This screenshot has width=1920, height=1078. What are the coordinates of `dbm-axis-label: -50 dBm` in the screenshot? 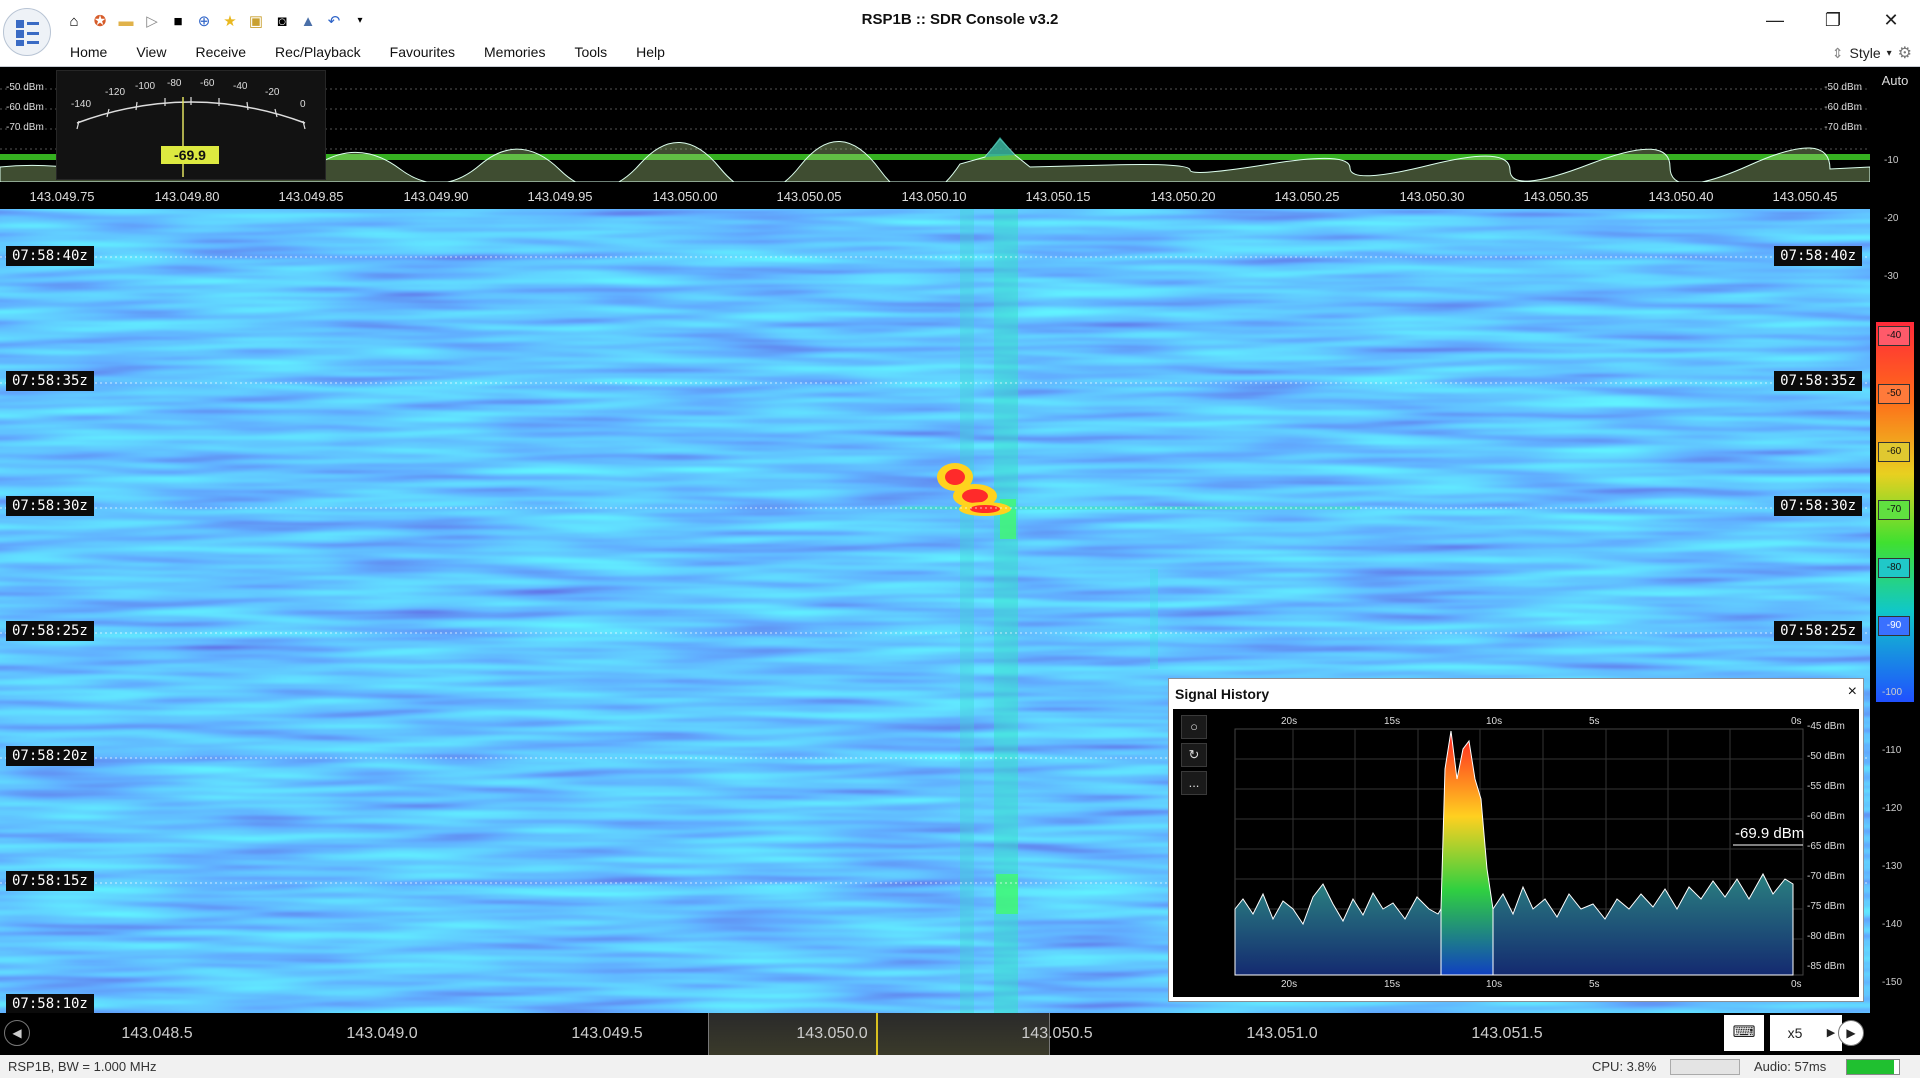 It's located at (1826, 756).